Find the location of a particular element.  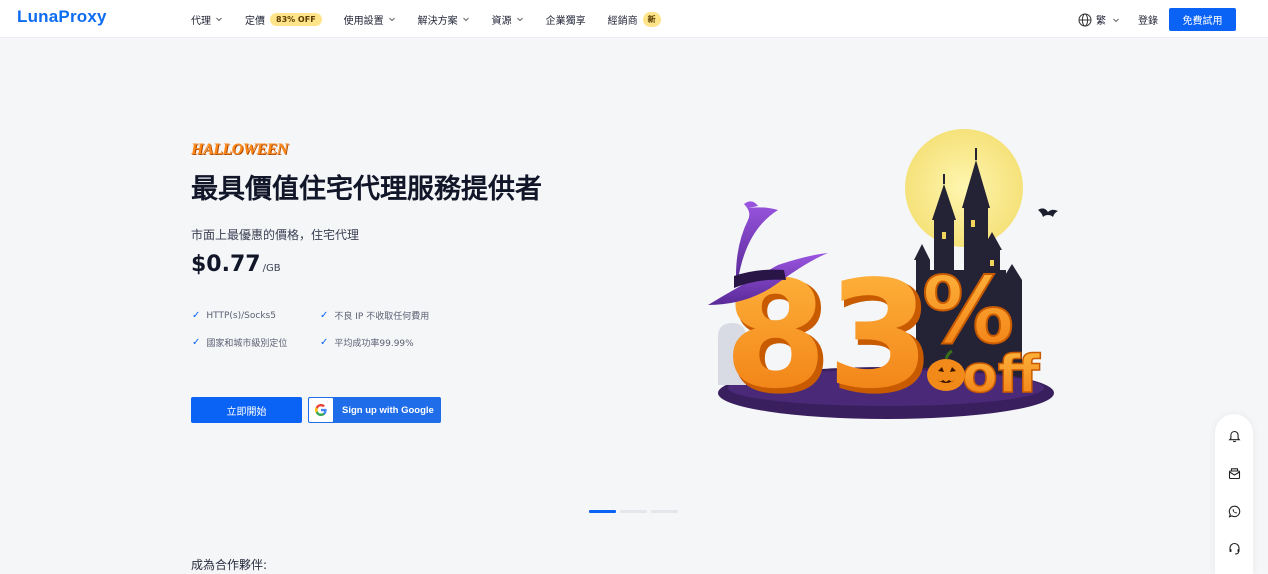

feature-item: ✓ 不良 IP 不收取任何費用 is located at coordinates (390, 315).